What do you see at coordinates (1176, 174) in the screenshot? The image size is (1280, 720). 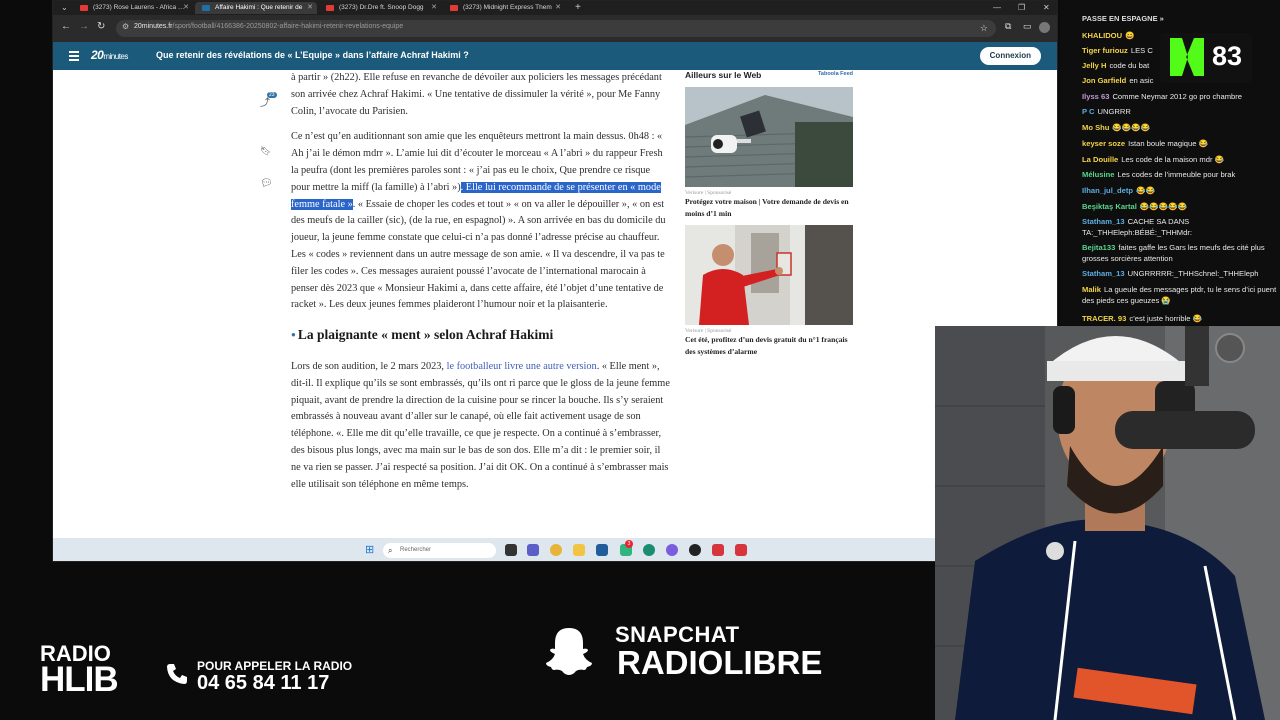 I see `chat-text: Les codes de l’immeuble pour brak` at bounding box center [1176, 174].